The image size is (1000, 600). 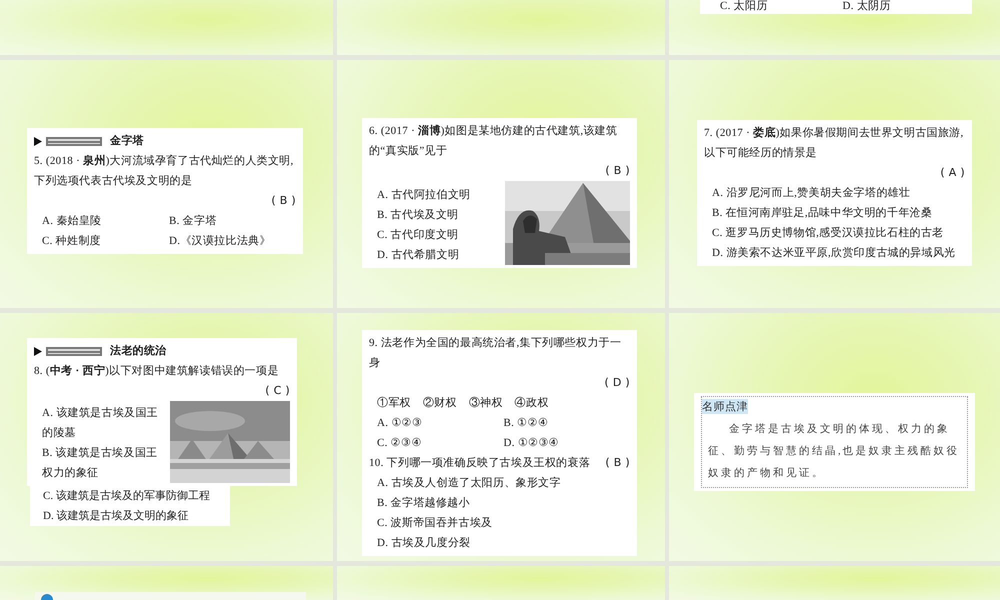 I want to click on option-text: D. 太阴历, so click(x=867, y=6).